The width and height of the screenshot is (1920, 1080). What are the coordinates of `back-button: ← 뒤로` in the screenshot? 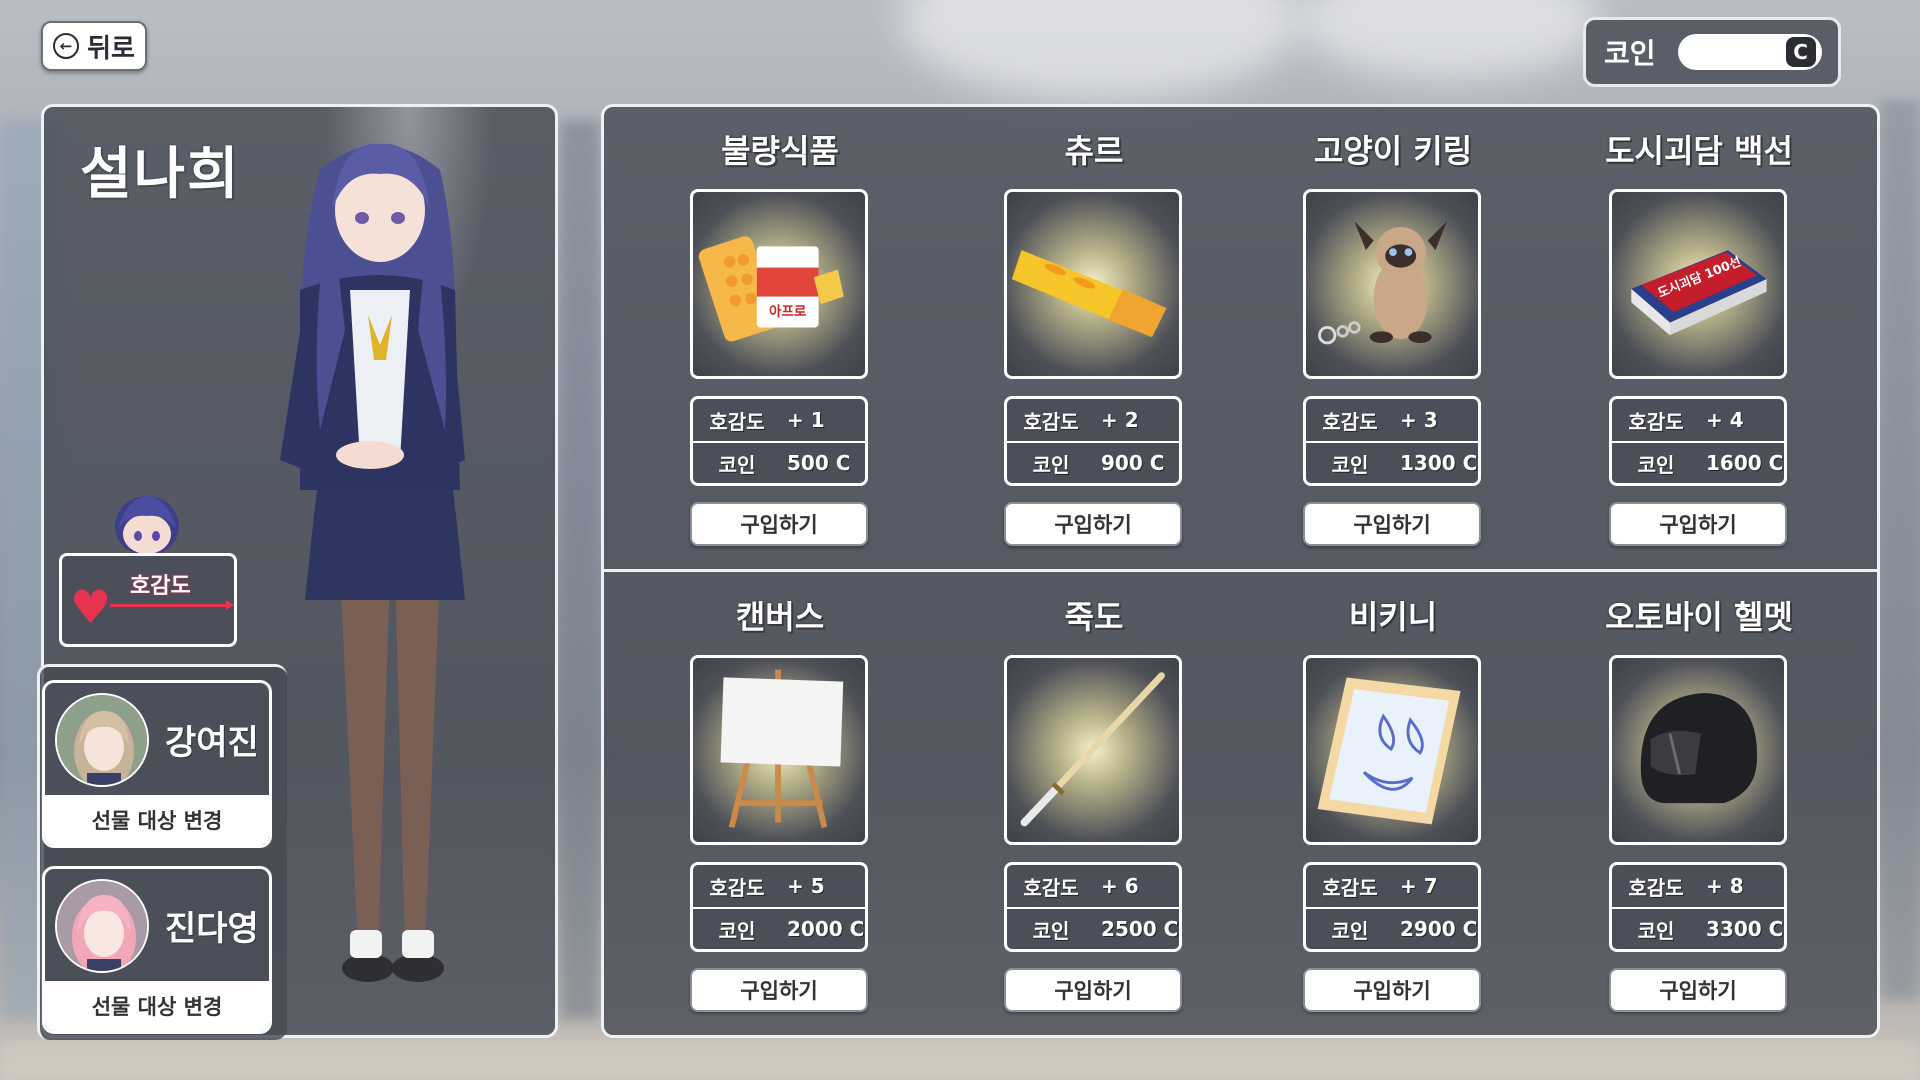 It's located at (94, 46).